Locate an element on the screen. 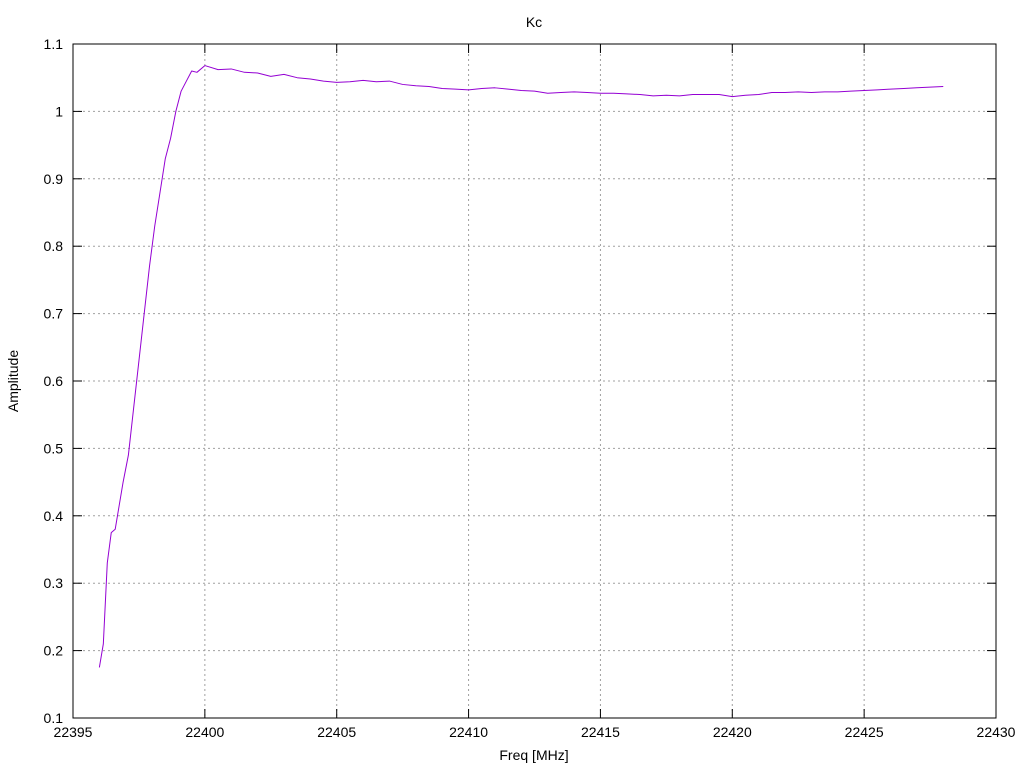  x-tick-label: 22425 is located at coordinates (864, 732).